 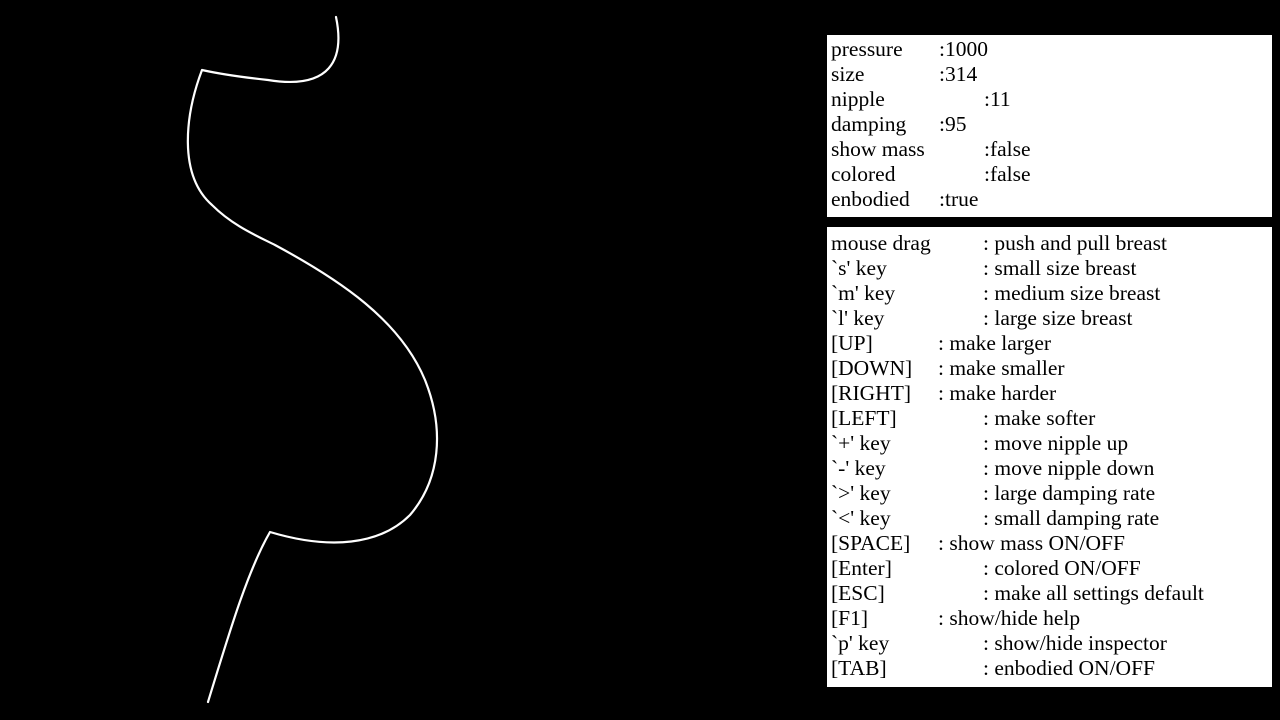 I want to click on help-description: : large size breast, so click(x=1058, y=318).